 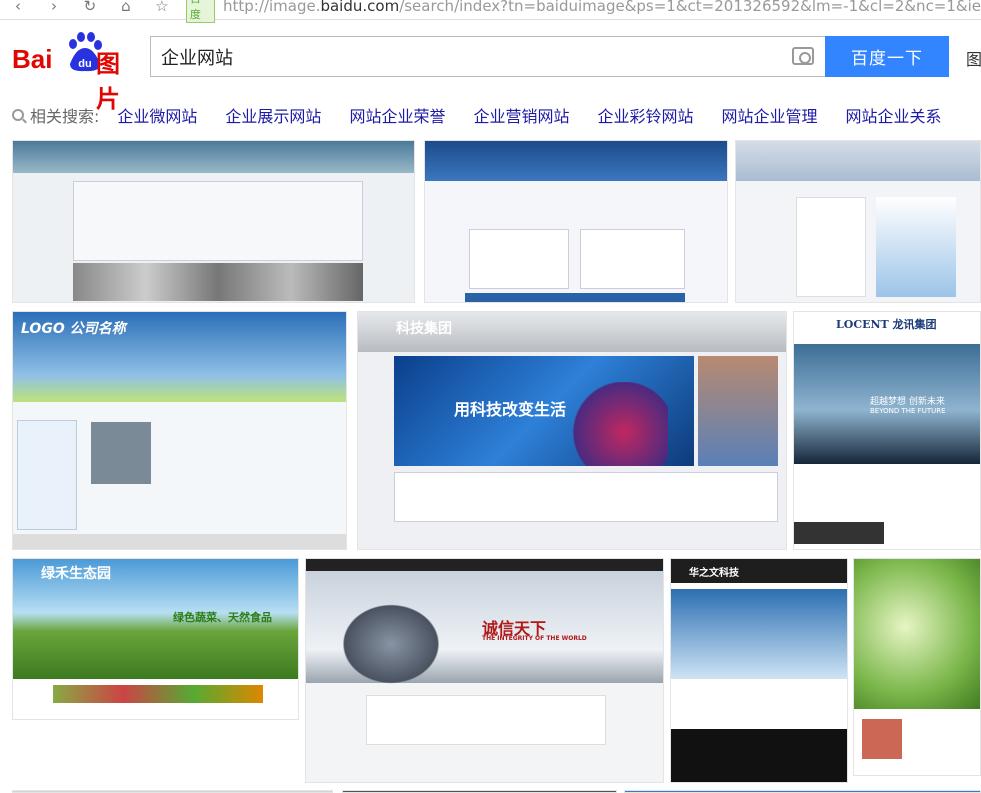 What do you see at coordinates (534, 638) in the screenshot?
I see `thumbnail-caption: THE INTEGRITY OF THE WORLD` at bounding box center [534, 638].